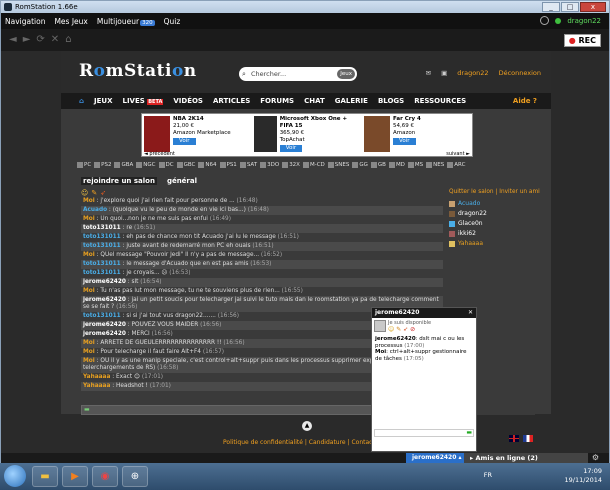 The height and width of the screenshot is (490, 610). Describe the element at coordinates (84, 165) in the screenshot. I see `console-filter-pc: PC` at that location.